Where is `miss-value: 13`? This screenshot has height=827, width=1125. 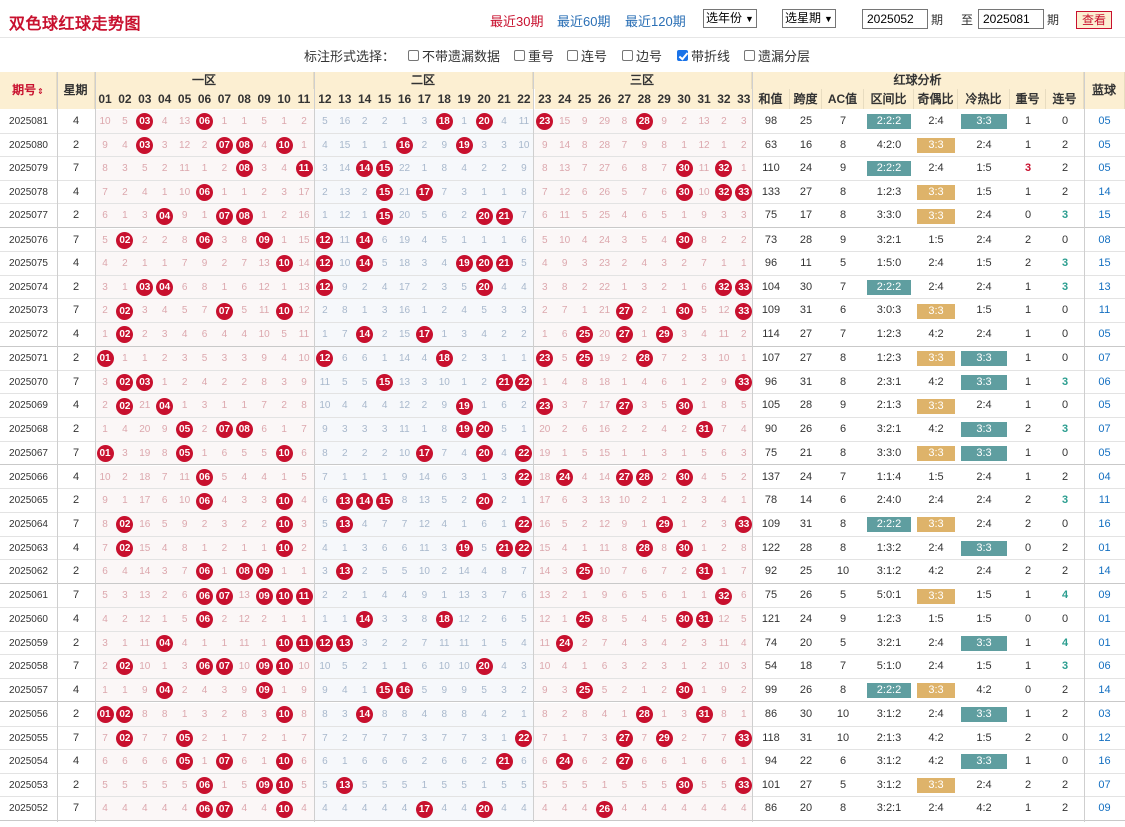
miss-value: 13 is located at coordinates (304, 287).